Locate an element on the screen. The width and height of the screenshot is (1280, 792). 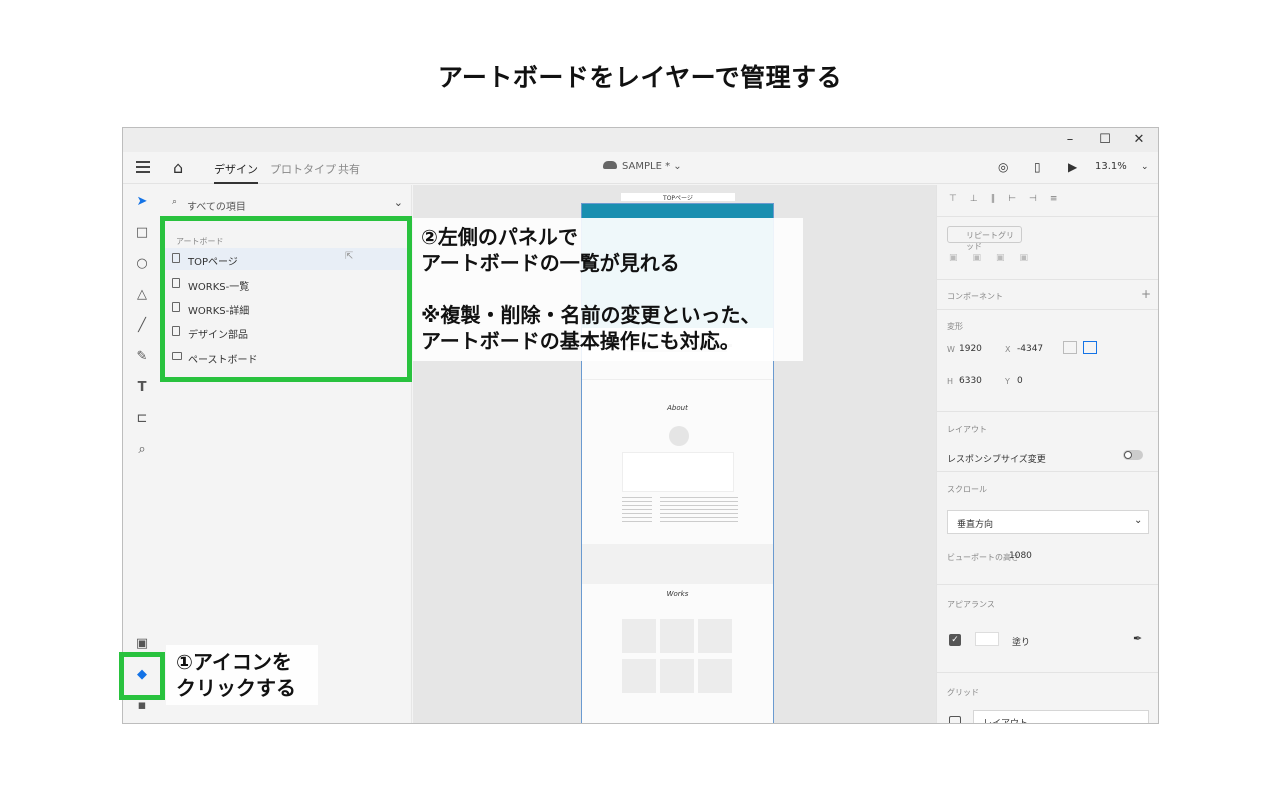
y-label: Y is located at coordinates (1007, 381).